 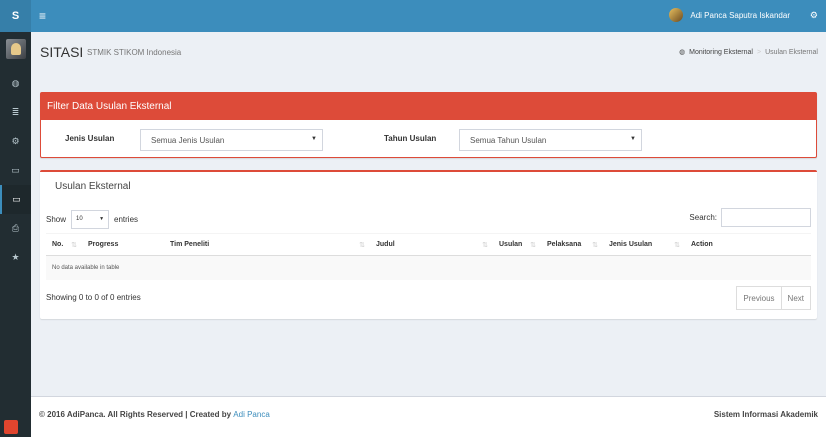 I want to click on breadcrumb-current: Usulan Eksternal, so click(x=791, y=52).